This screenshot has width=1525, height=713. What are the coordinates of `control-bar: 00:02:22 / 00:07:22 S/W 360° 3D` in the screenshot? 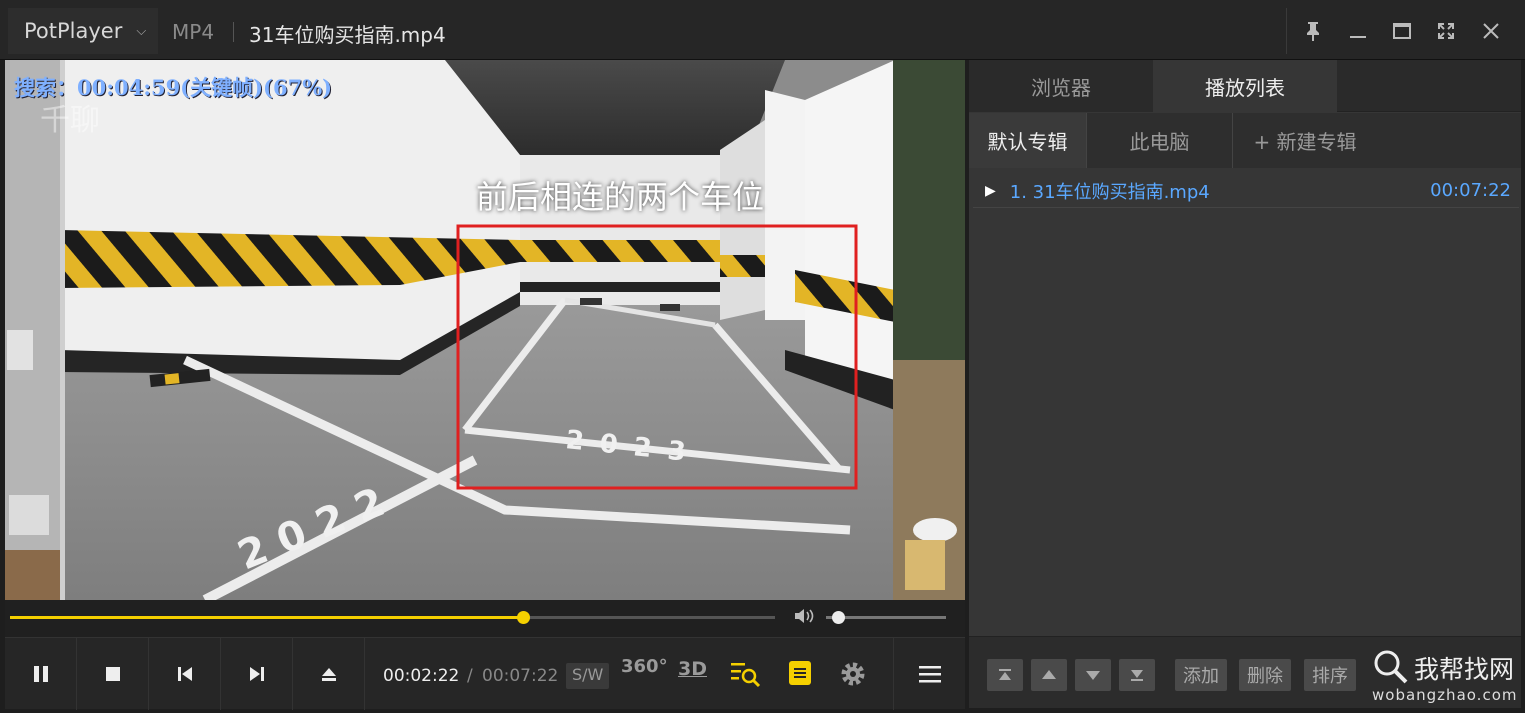 It's located at (485, 673).